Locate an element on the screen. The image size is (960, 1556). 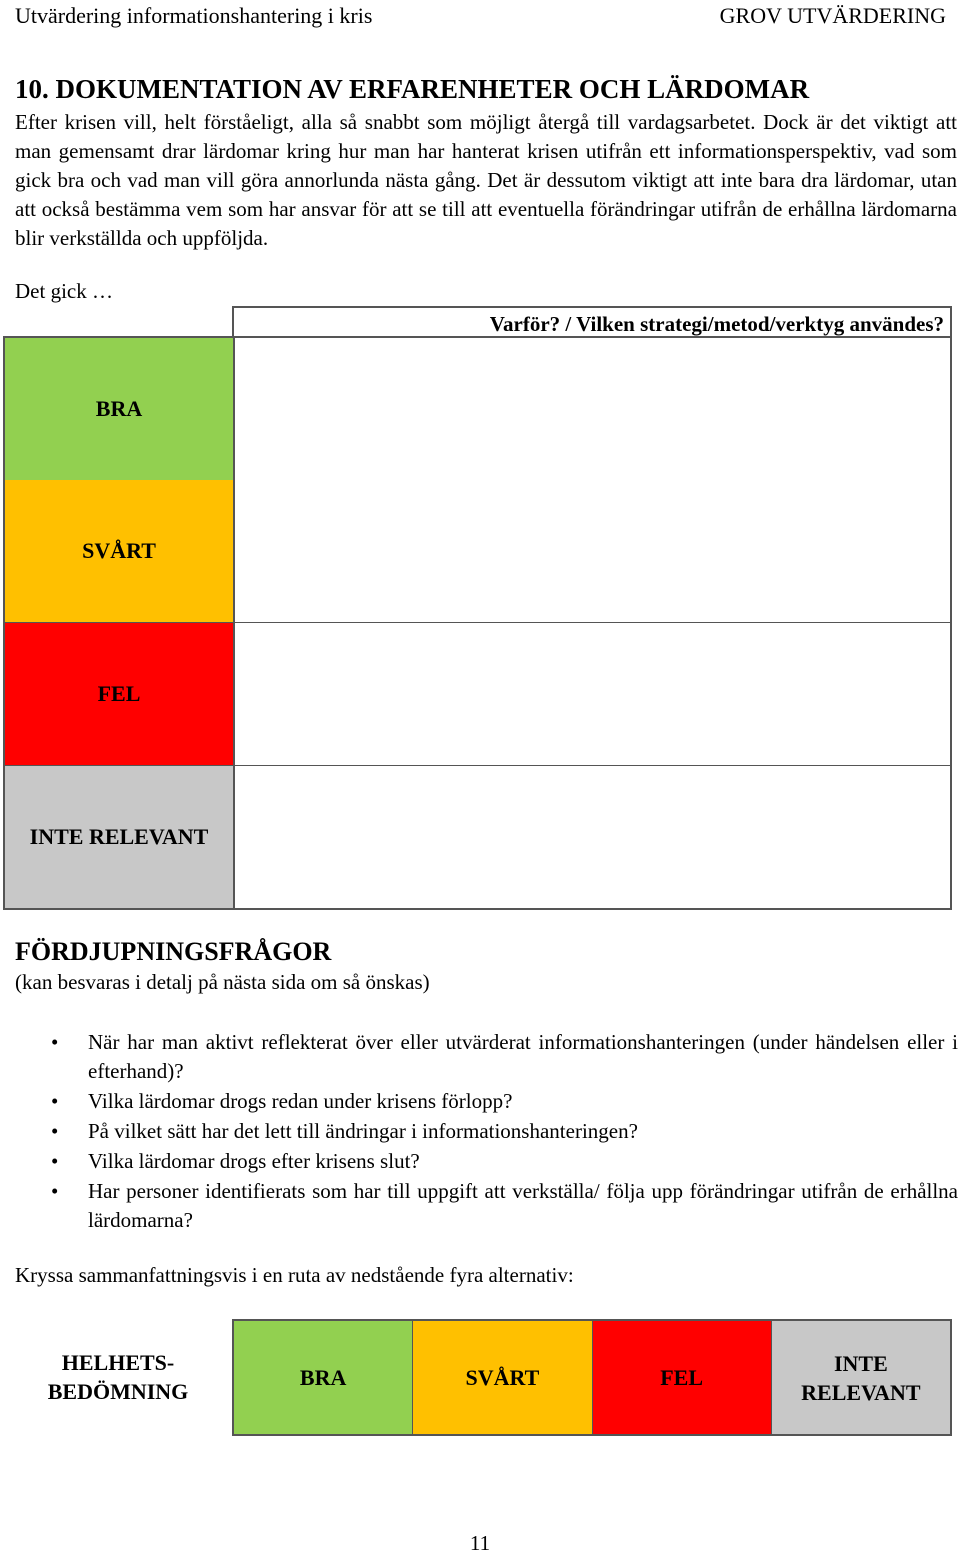
category-cell-fel: FEL is located at coordinates (120, 694).